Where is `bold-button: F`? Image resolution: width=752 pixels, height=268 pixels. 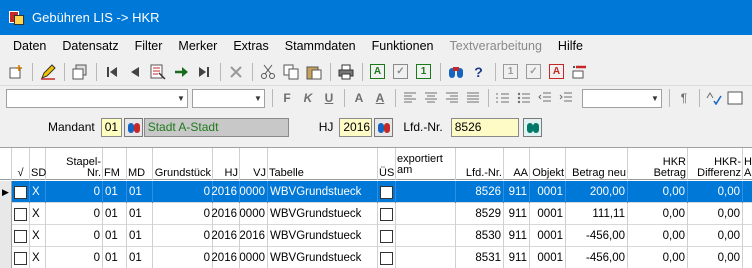
bold-button: F is located at coordinates (287, 98).